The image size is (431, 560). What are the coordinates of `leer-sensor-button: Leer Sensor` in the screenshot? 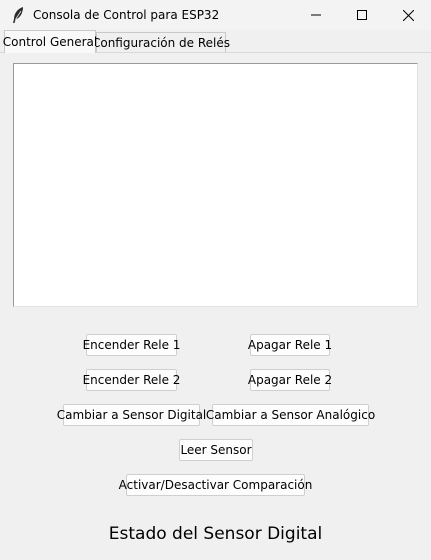 It's located at (216, 450).